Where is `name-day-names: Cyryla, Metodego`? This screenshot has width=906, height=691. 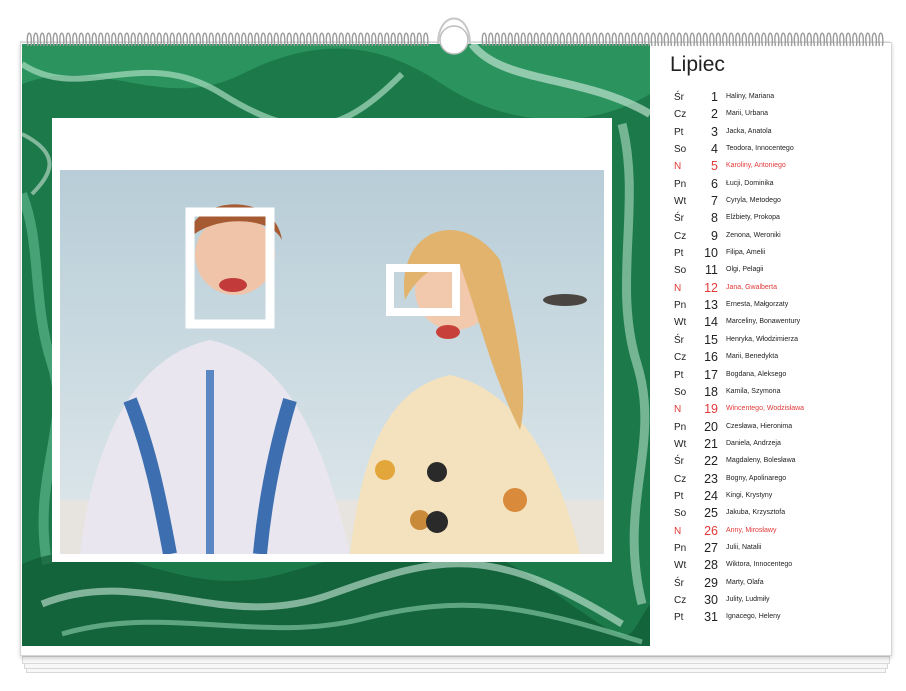 name-day-names: Cyryla, Metodego is located at coordinates (753, 201).